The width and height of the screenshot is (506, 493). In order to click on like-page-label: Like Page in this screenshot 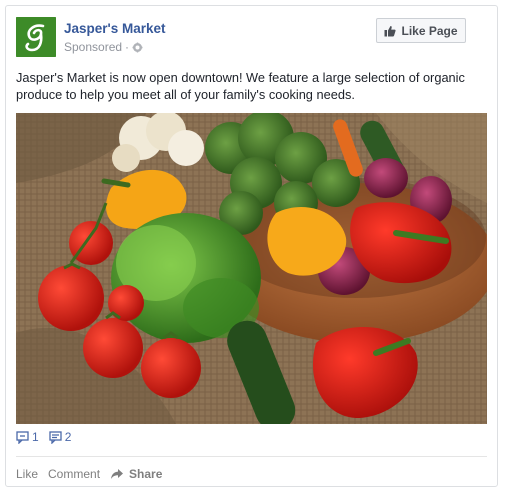, I will do `click(429, 30)`.